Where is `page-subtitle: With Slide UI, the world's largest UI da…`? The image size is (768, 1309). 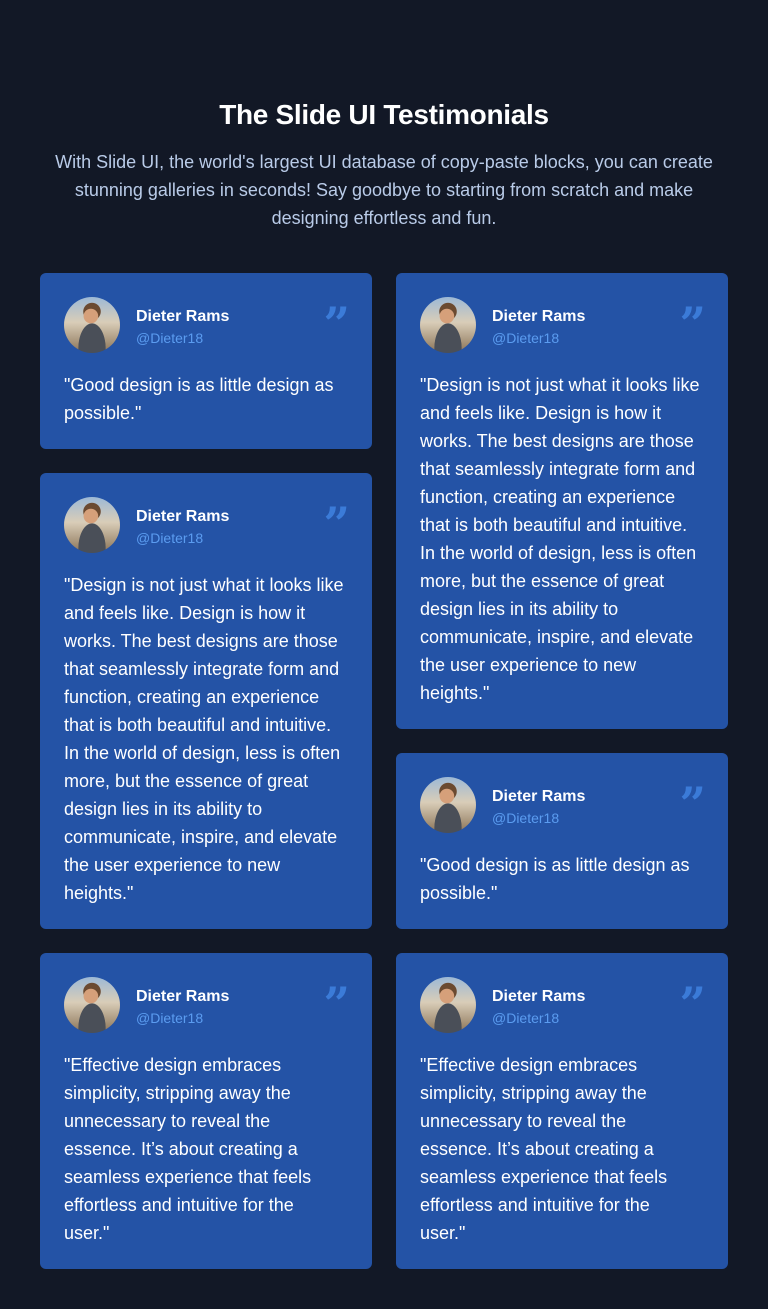 page-subtitle: With Slide UI, the world's largest UI da… is located at coordinates (384, 190).